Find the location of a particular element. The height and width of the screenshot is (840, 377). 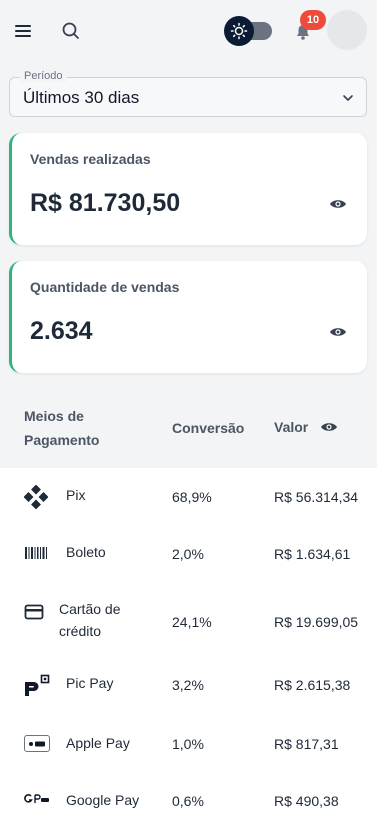

sun-icon is located at coordinates (239, 31).